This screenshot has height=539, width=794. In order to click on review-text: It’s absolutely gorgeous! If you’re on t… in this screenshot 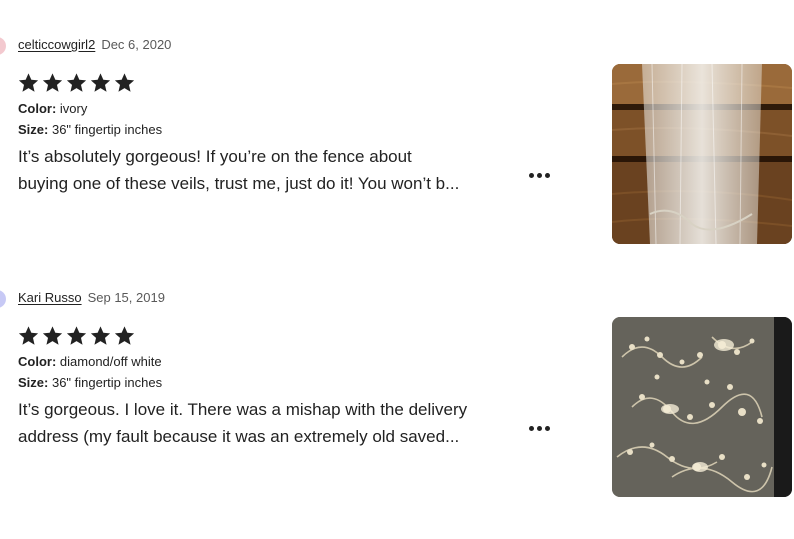, I will do `click(278, 170)`.